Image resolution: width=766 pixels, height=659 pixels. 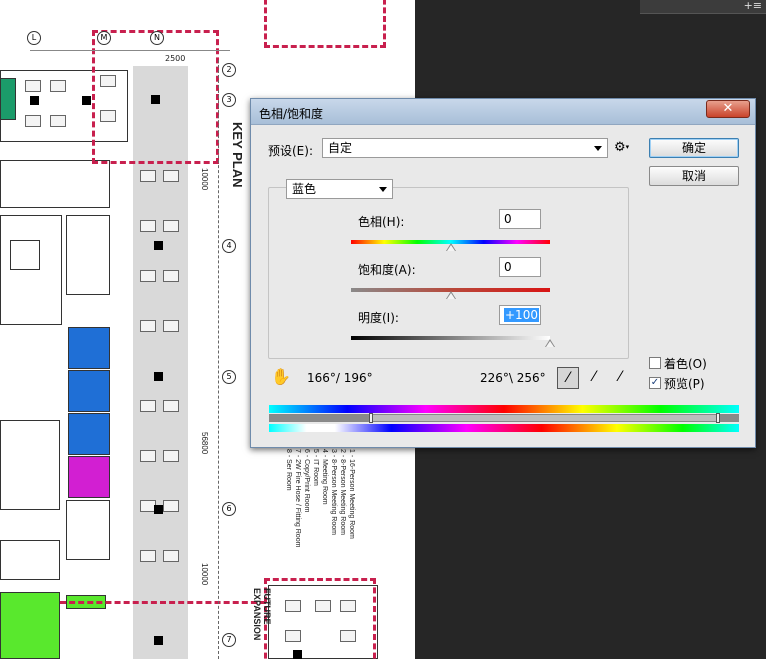 I want to click on saturation-slider-thumb, so click(x=450, y=295).